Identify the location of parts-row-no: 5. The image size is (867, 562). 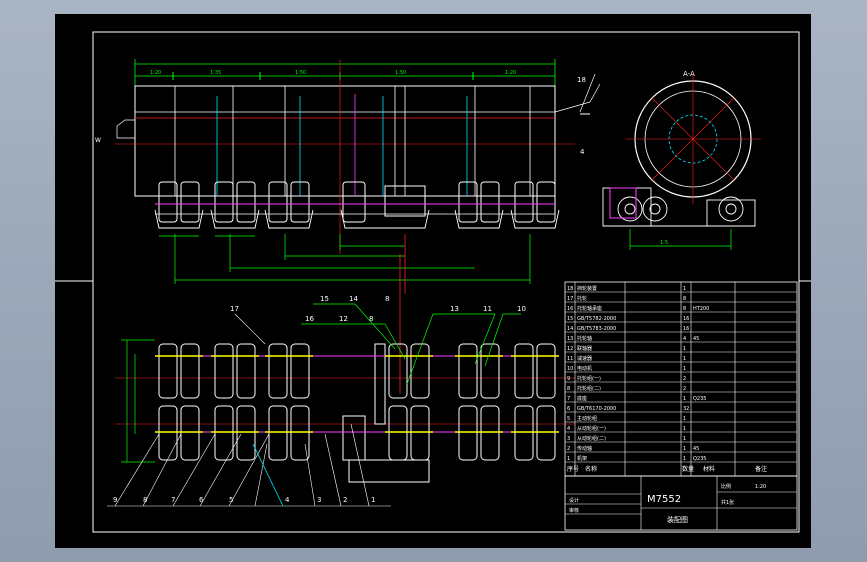
(568, 419).